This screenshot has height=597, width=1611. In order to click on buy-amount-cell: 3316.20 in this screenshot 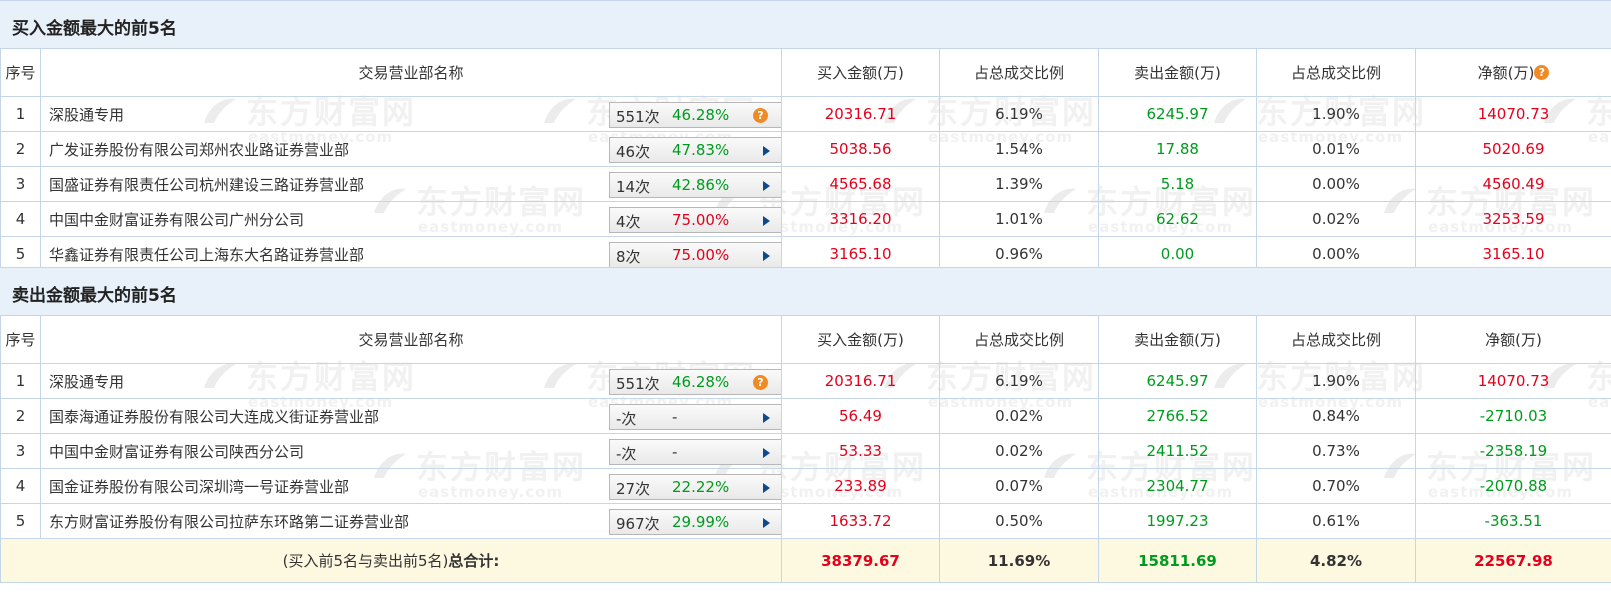, I will do `click(860, 219)`.